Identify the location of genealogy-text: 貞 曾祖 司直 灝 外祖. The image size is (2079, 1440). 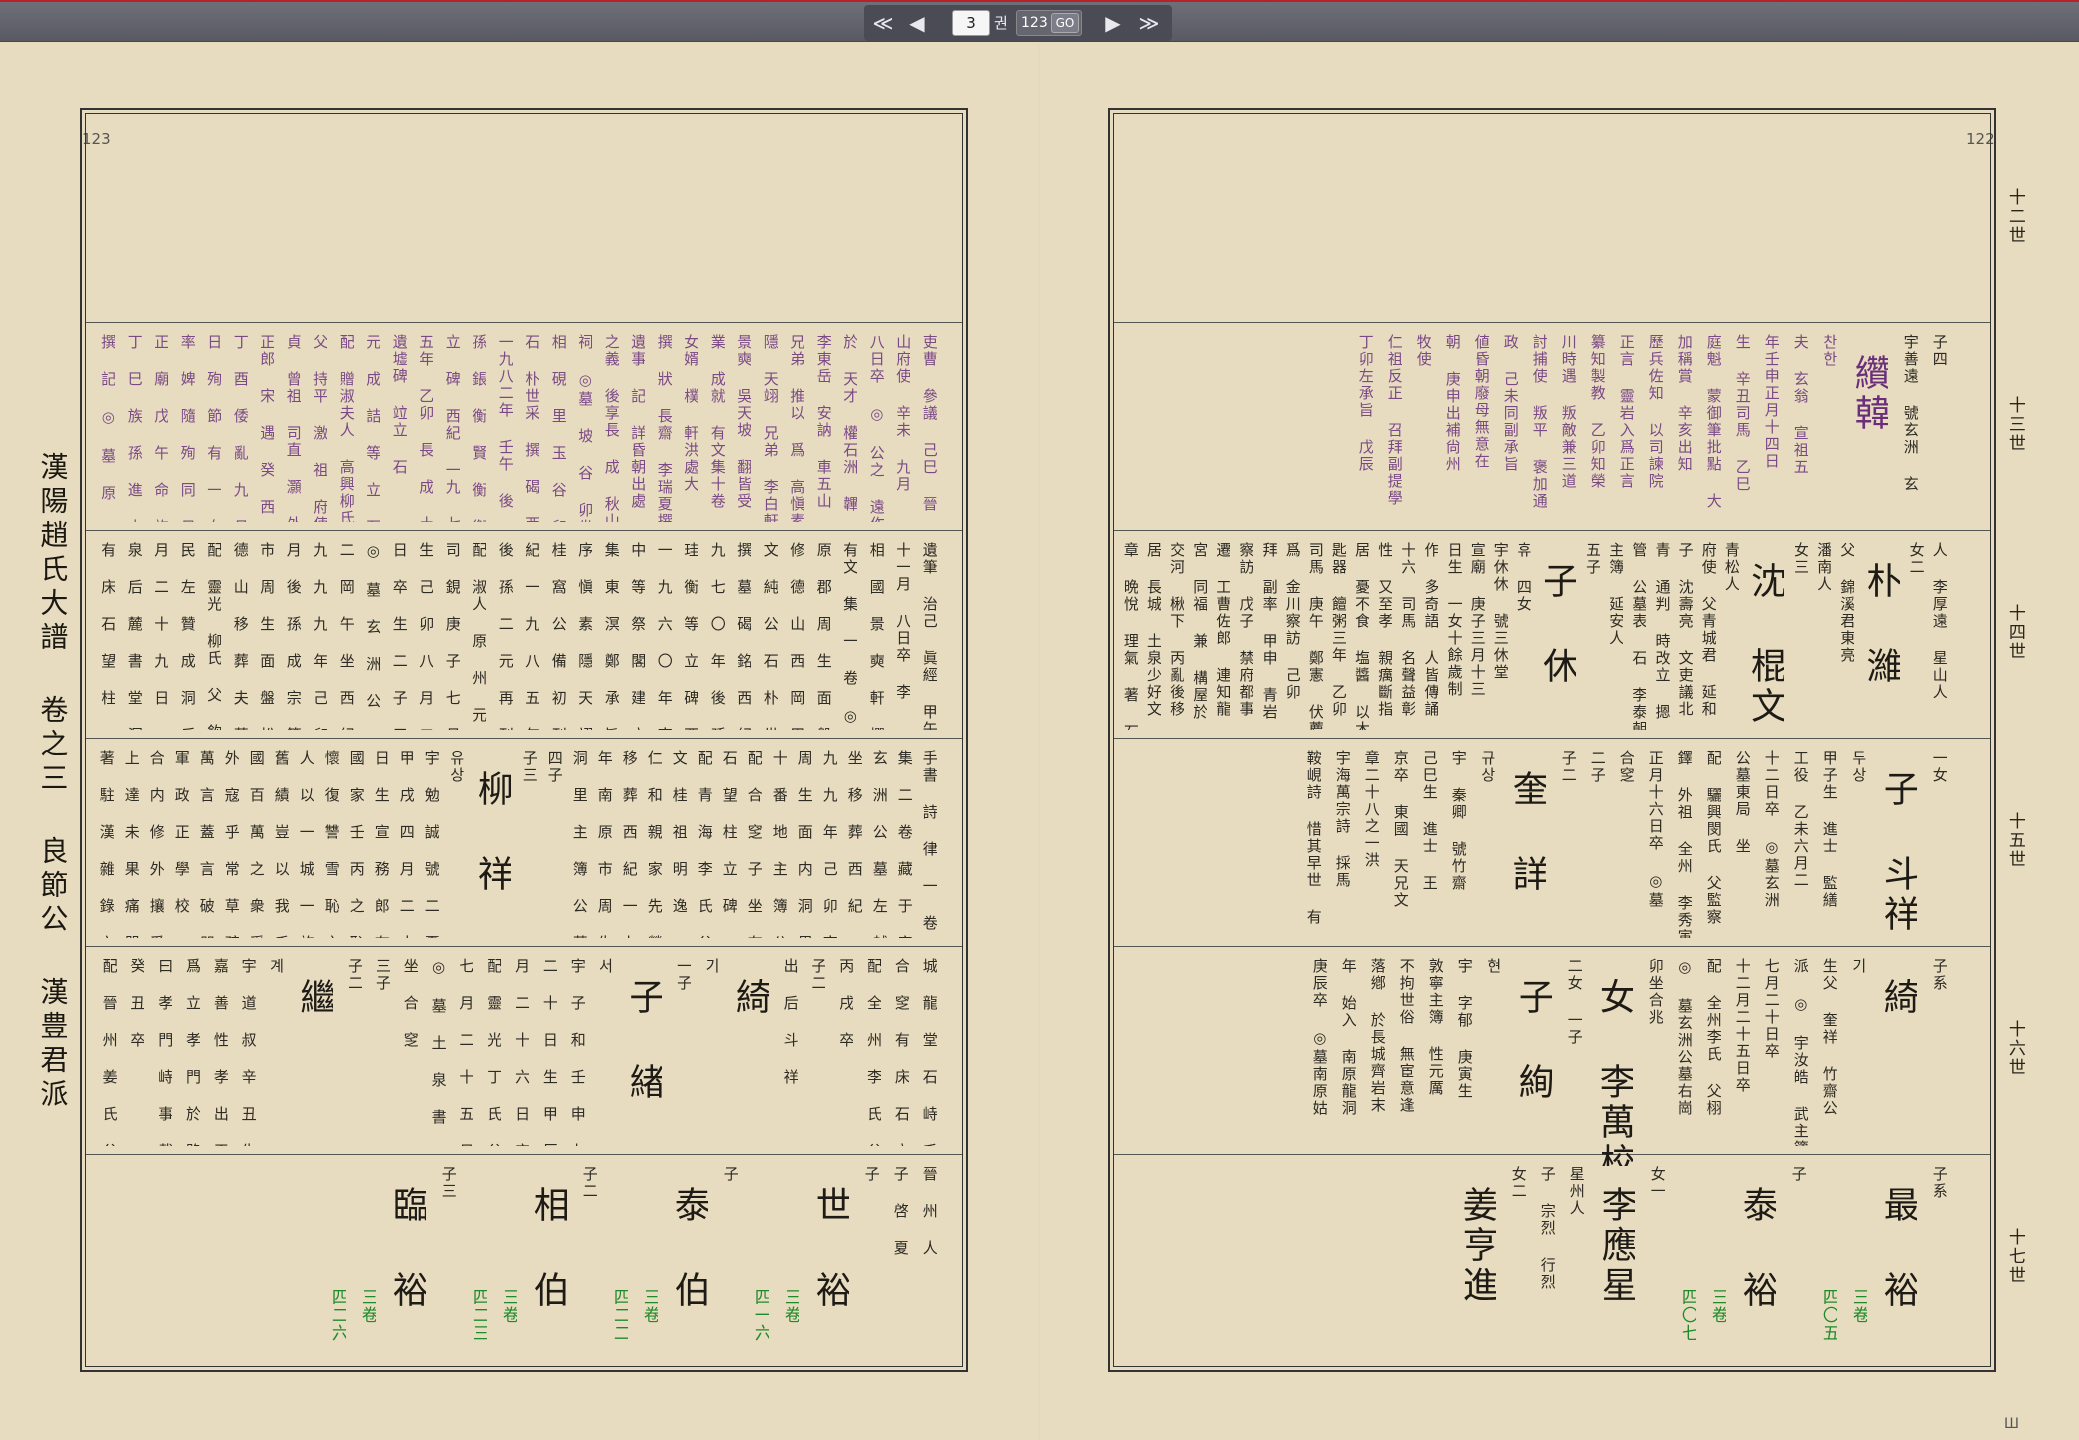
(293, 428).